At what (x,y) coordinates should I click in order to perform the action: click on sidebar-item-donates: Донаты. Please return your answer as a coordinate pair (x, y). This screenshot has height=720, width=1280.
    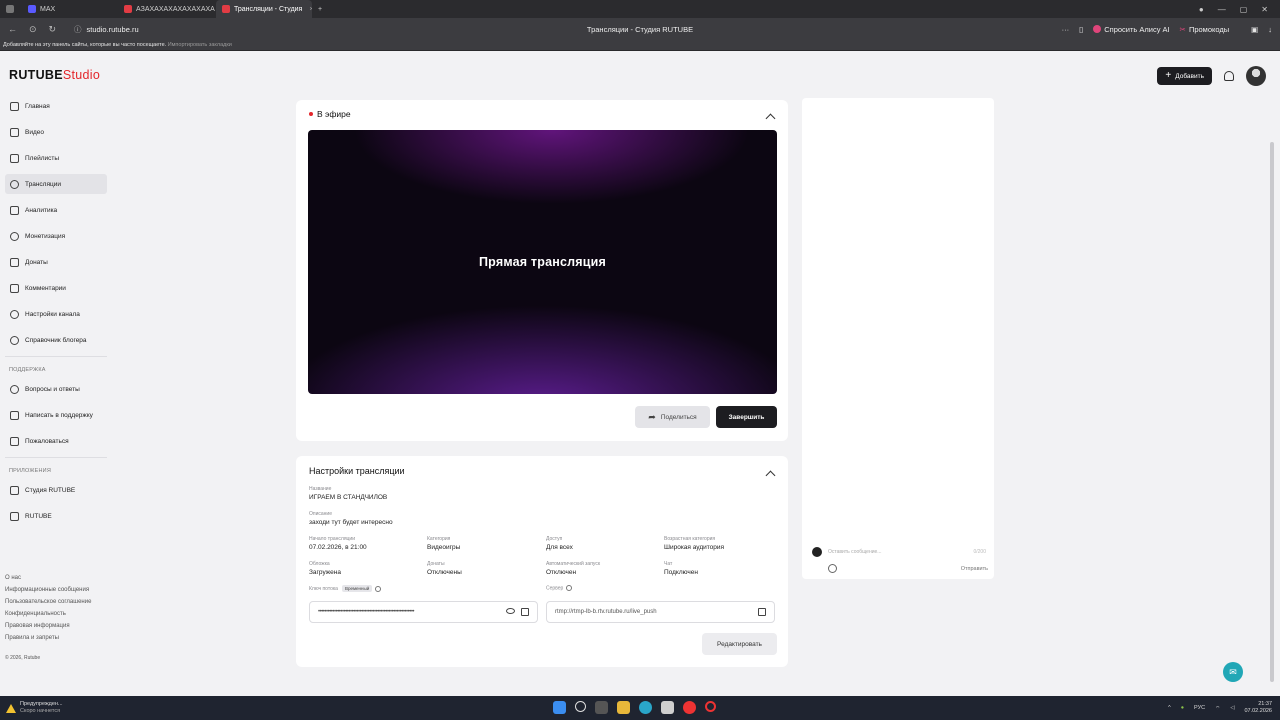
    Looking at the image, I should click on (56, 262).